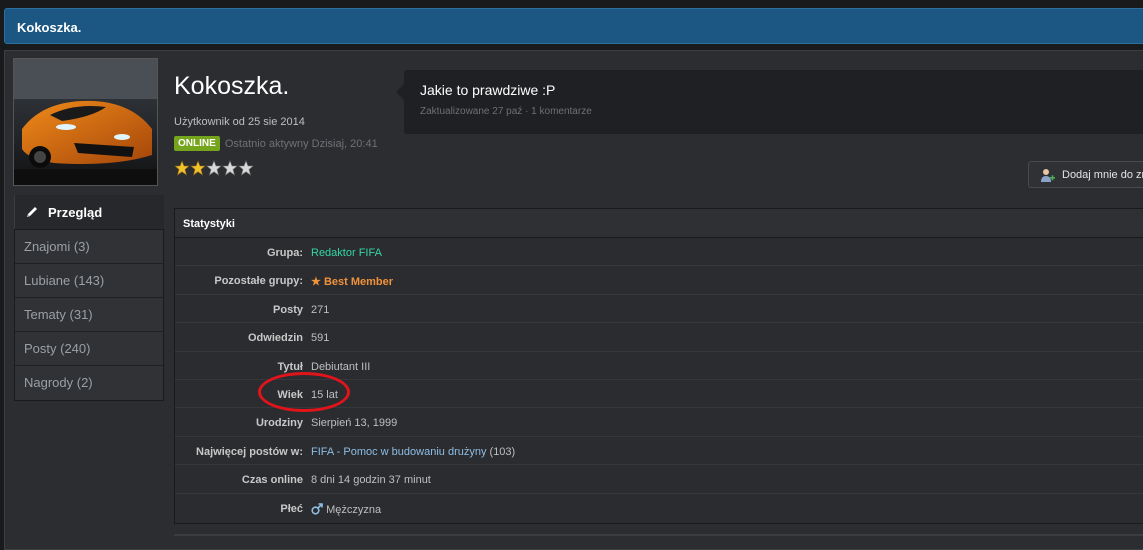 Image resolution: width=1143 pixels, height=550 pixels. I want to click on profile-name: Kokoszka., so click(232, 86).